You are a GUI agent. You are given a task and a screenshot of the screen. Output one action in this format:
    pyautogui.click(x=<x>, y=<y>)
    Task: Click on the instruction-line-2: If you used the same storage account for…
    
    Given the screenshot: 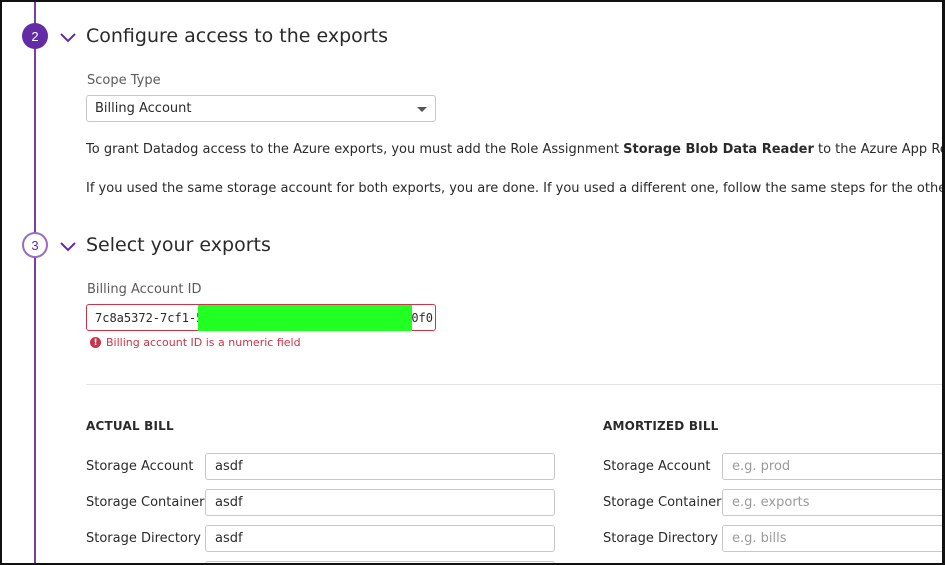 What is the action you would take?
    pyautogui.click(x=515, y=188)
    